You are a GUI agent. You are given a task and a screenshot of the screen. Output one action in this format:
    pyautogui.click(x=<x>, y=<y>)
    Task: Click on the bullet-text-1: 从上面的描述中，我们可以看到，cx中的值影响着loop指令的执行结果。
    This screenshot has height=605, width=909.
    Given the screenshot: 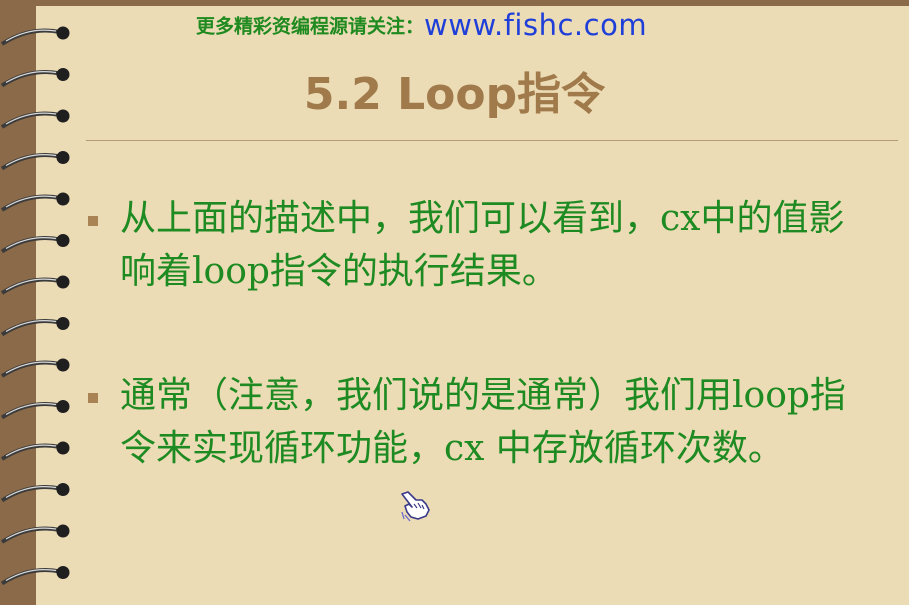 What is the action you would take?
    pyautogui.click(x=482, y=245)
    